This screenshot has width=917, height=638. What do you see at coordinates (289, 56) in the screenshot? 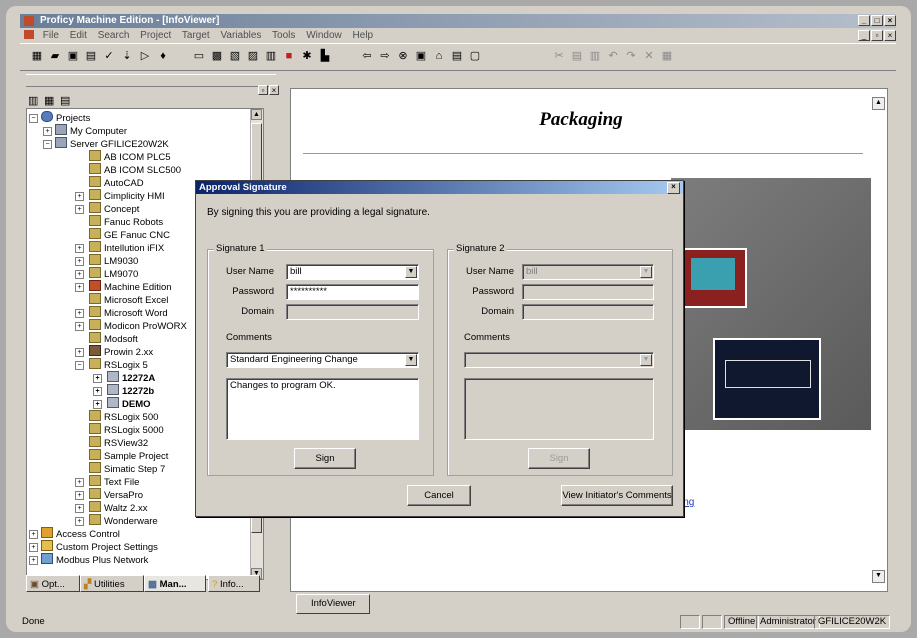
I see `toolchest-icon: ■` at bounding box center [289, 56].